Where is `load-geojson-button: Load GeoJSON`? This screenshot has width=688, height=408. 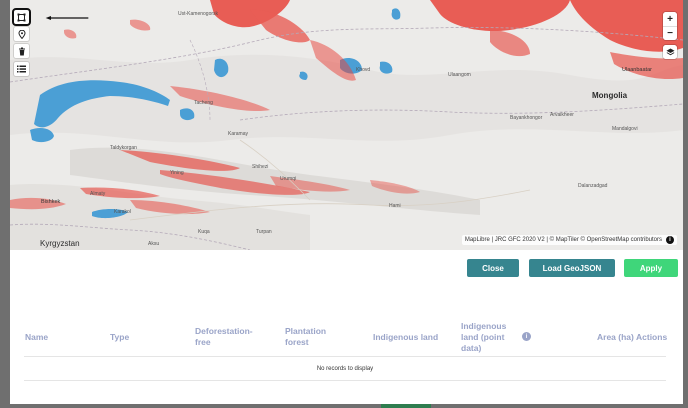 load-geojson-button: Load GeoJSON is located at coordinates (572, 268).